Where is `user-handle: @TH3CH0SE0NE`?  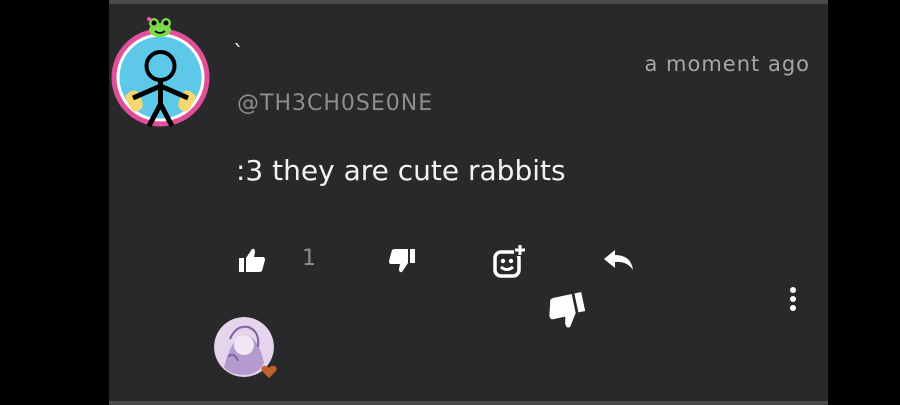 user-handle: @TH3CH0SE0NE is located at coordinates (335, 103).